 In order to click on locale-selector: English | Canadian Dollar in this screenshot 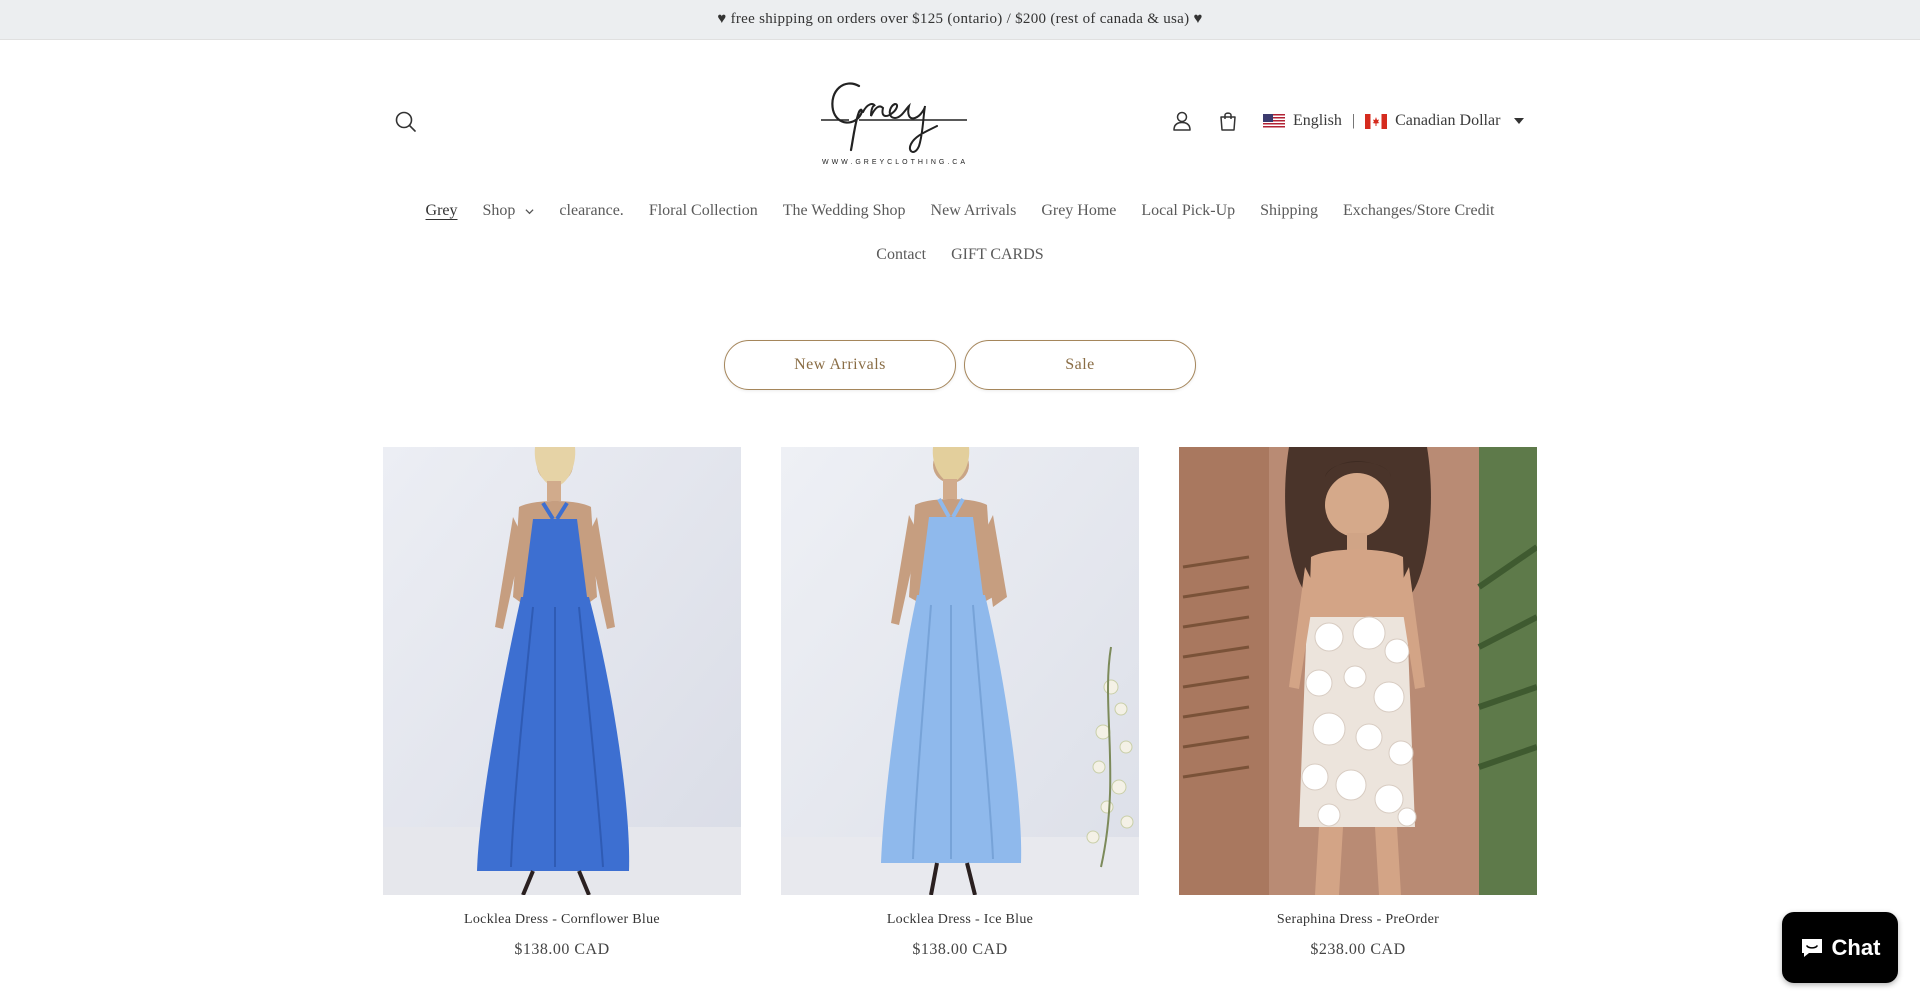, I will do `click(1394, 121)`.